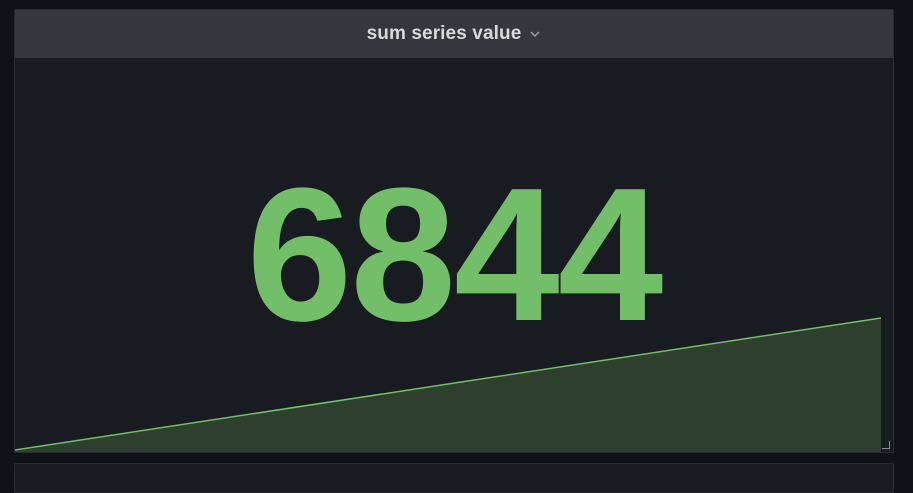  Describe the element at coordinates (535, 34) in the screenshot. I see `chevron-down-icon` at that location.